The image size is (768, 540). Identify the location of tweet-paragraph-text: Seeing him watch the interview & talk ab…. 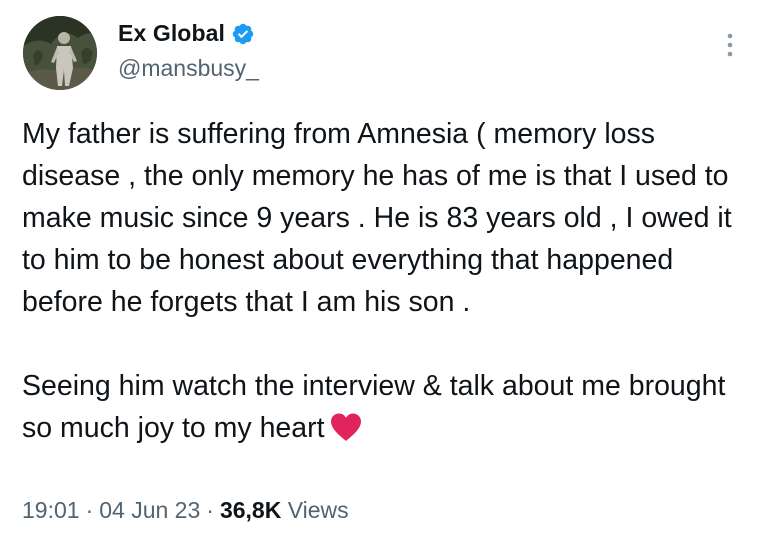
(374, 407).